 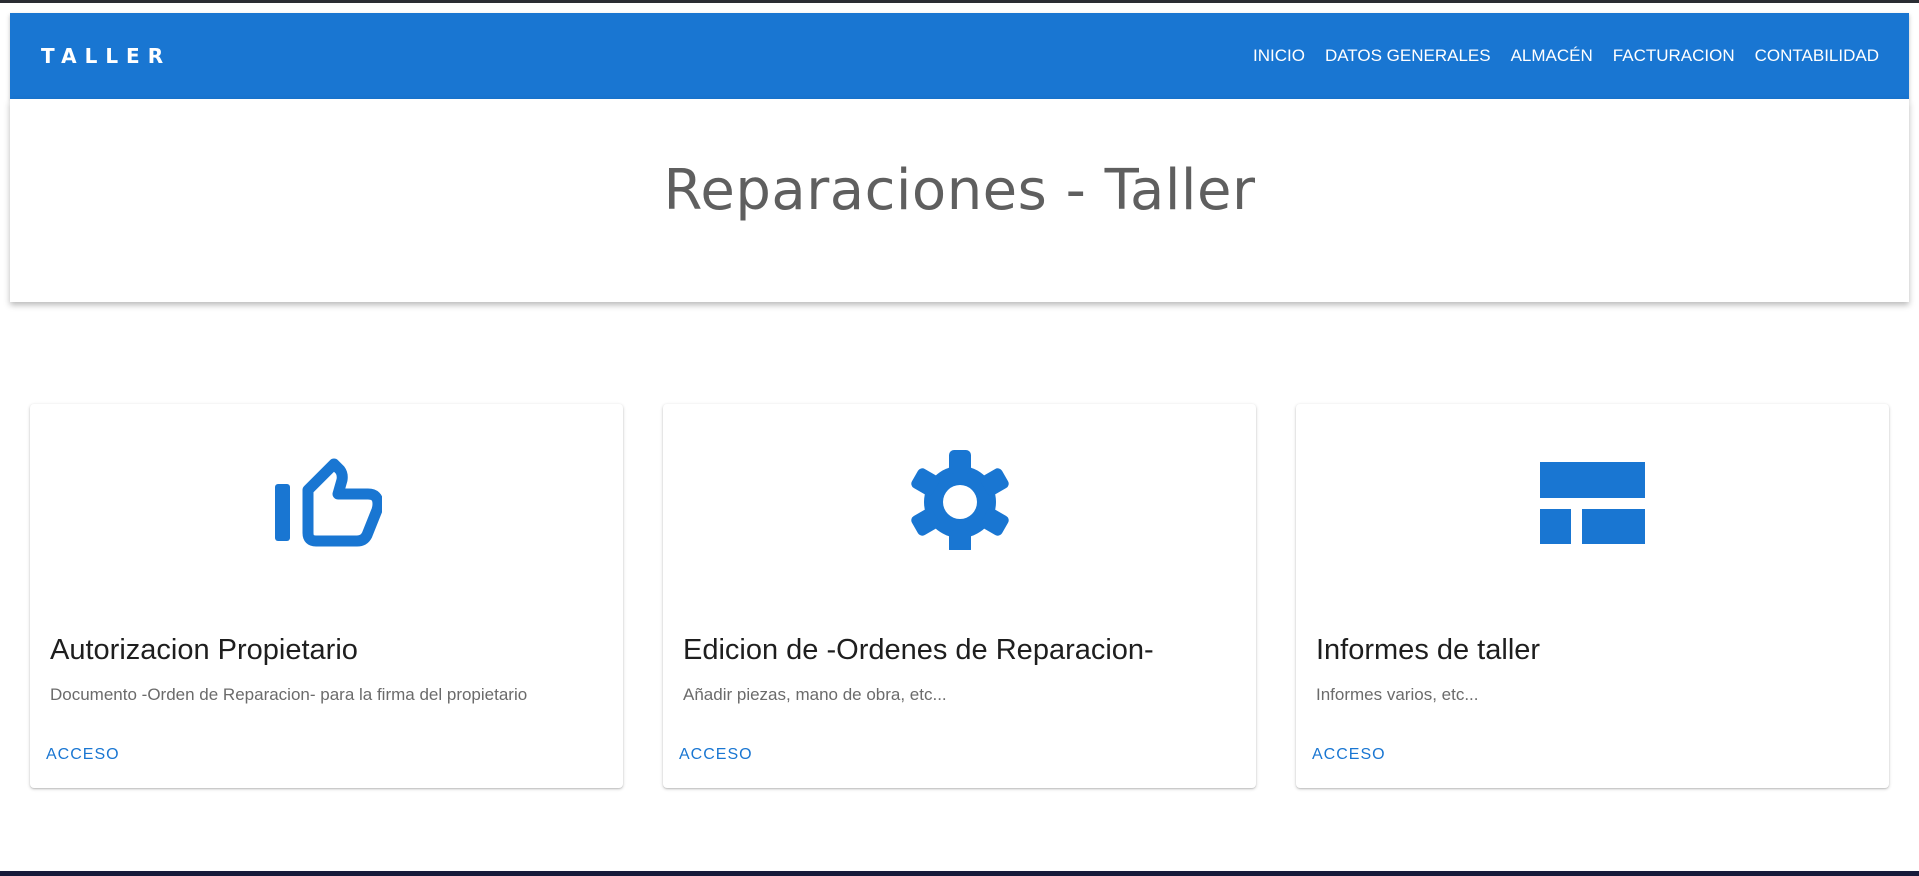 I want to click on web-layout-icon, so click(x=1592, y=500).